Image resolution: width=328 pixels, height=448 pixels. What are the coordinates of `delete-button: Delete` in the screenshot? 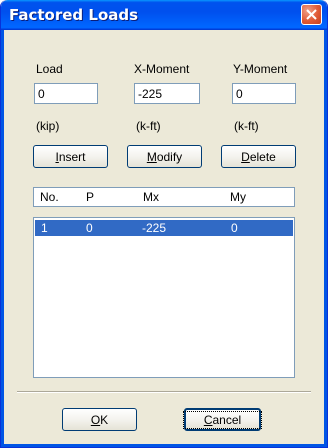 It's located at (258, 156).